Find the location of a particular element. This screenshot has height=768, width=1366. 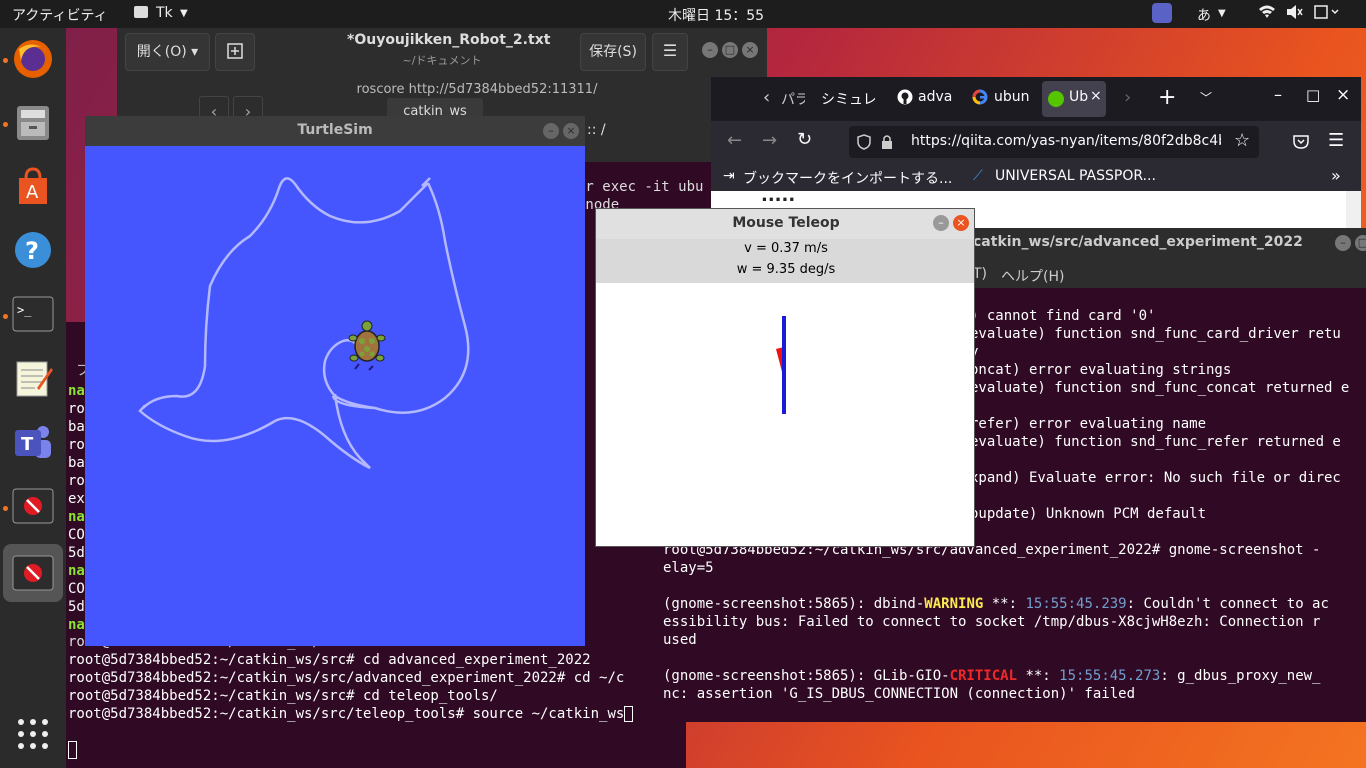

scrollbar is located at coordinates (1353, 209).